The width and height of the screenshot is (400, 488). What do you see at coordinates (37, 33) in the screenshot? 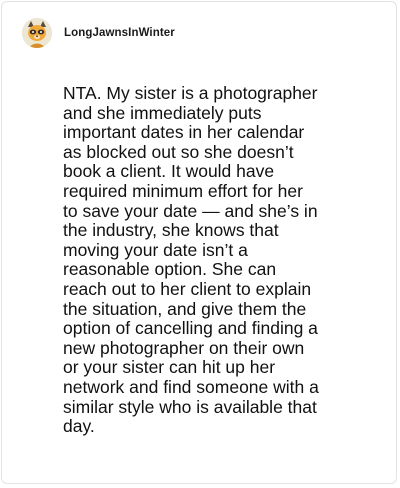
I see `raccoon-avatar-icon` at bounding box center [37, 33].